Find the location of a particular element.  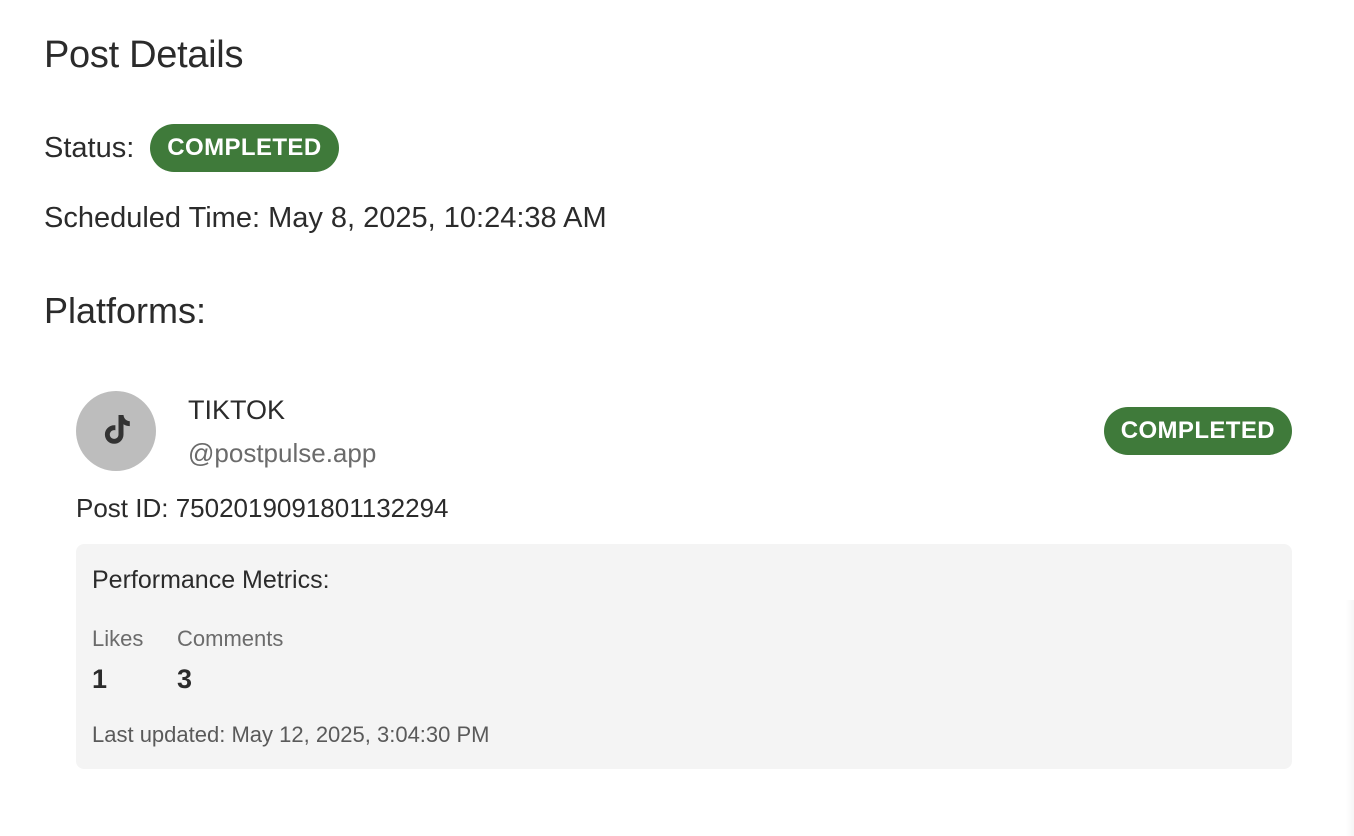

platform-avatar is located at coordinates (116, 431).